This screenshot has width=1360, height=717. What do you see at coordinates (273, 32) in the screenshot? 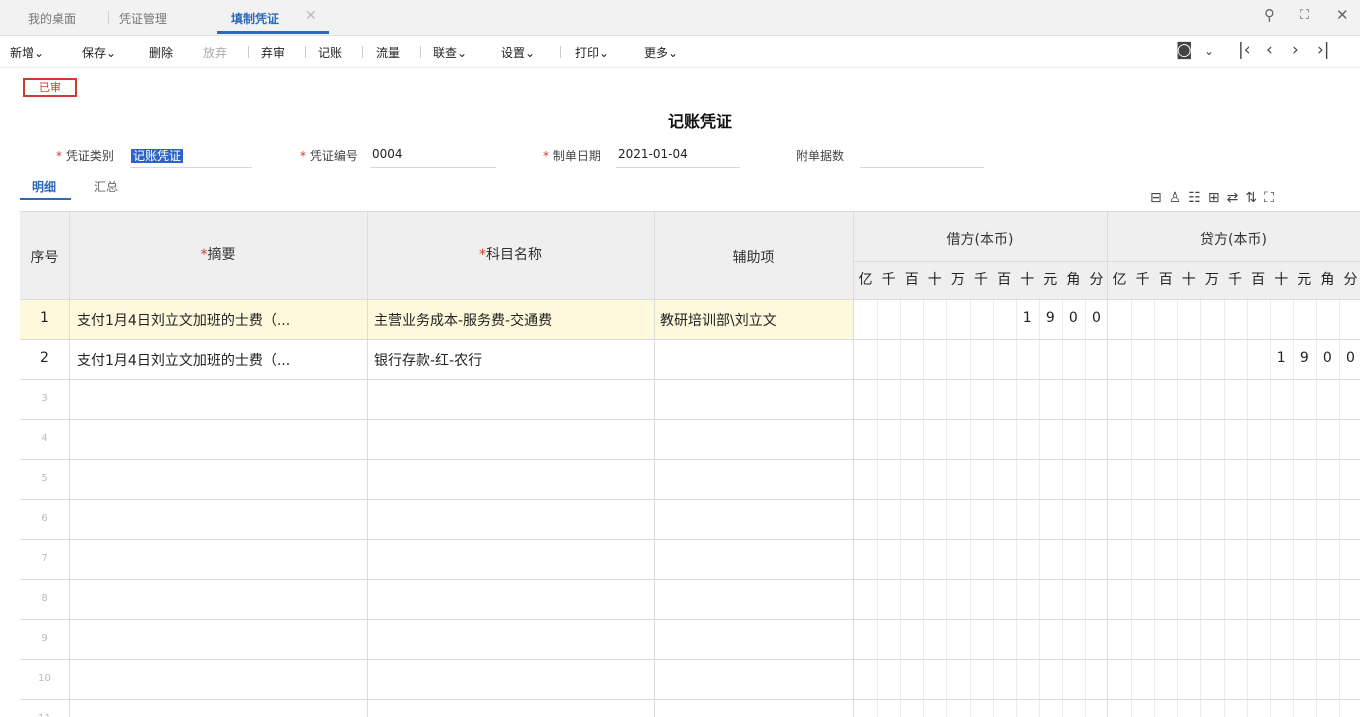
I see `active-tab-indicator` at bounding box center [273, 32].